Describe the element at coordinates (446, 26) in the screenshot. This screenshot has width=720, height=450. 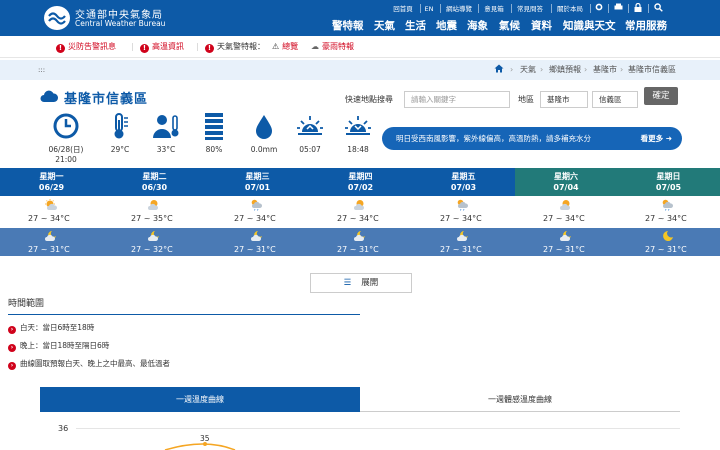
I see `nav-earthquake: 地震` at that location.